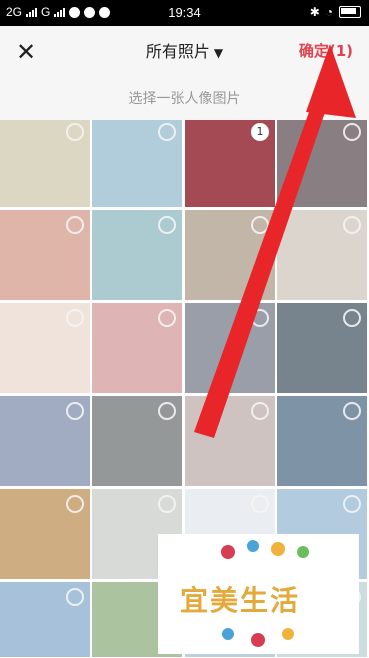  Describe the element at coordinates (184, 73) in the screenshot. I see `picker-header: ✕ 所有照片 ▼ 确定(1) 选择一张人像图片` at that location.